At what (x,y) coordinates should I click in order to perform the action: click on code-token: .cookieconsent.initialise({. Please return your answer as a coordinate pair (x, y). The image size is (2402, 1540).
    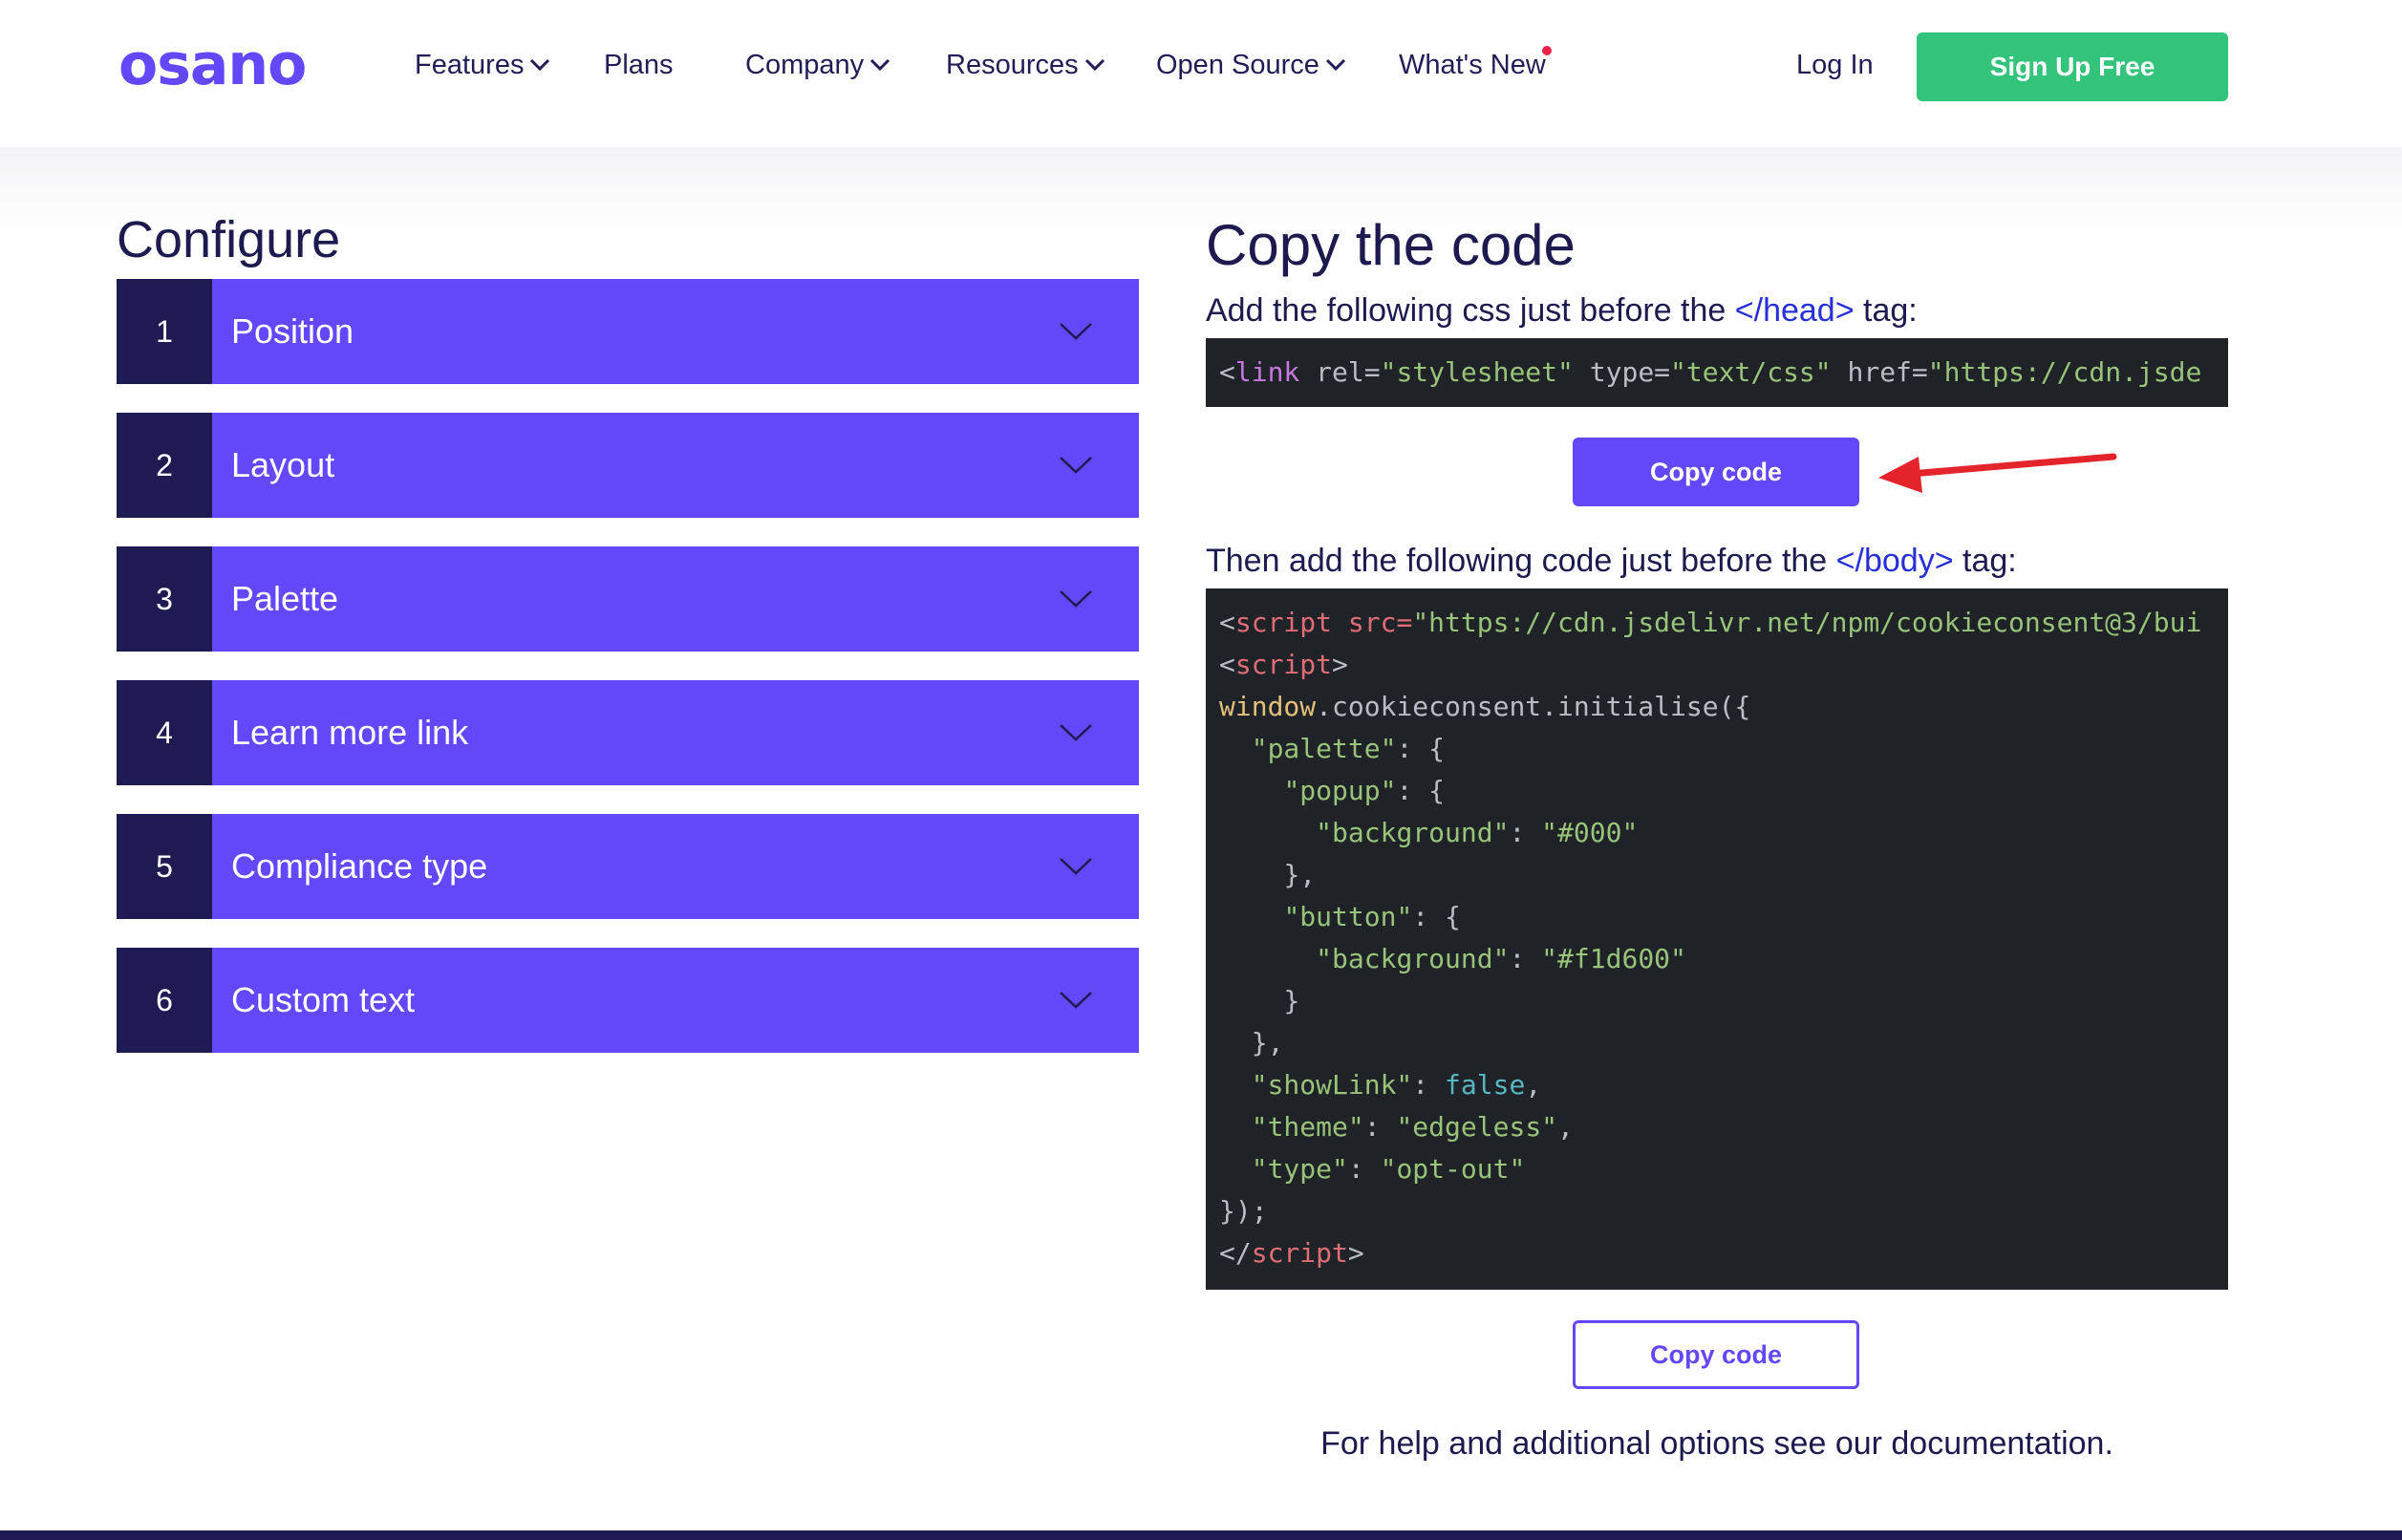
    Looking at the image, I should click on (1533, 707).